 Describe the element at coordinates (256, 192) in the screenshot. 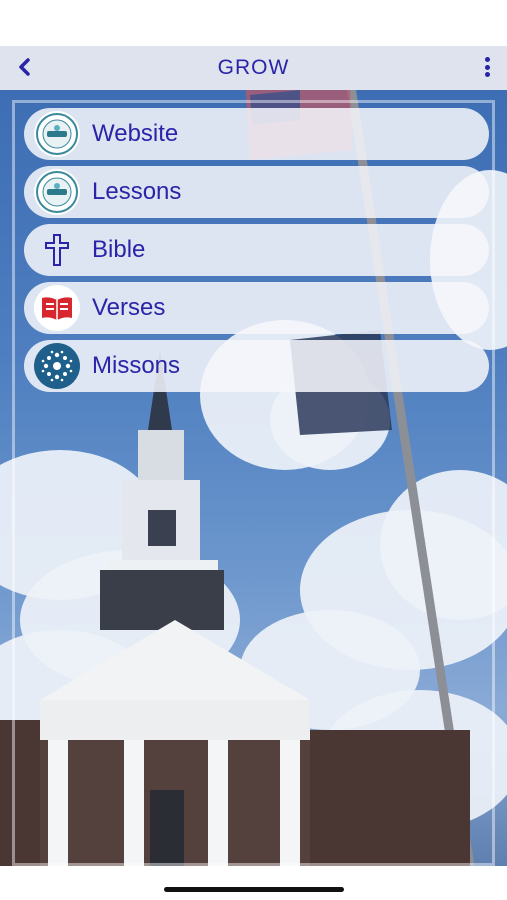

I see `menu-item-lessons: Lessons` at that location.